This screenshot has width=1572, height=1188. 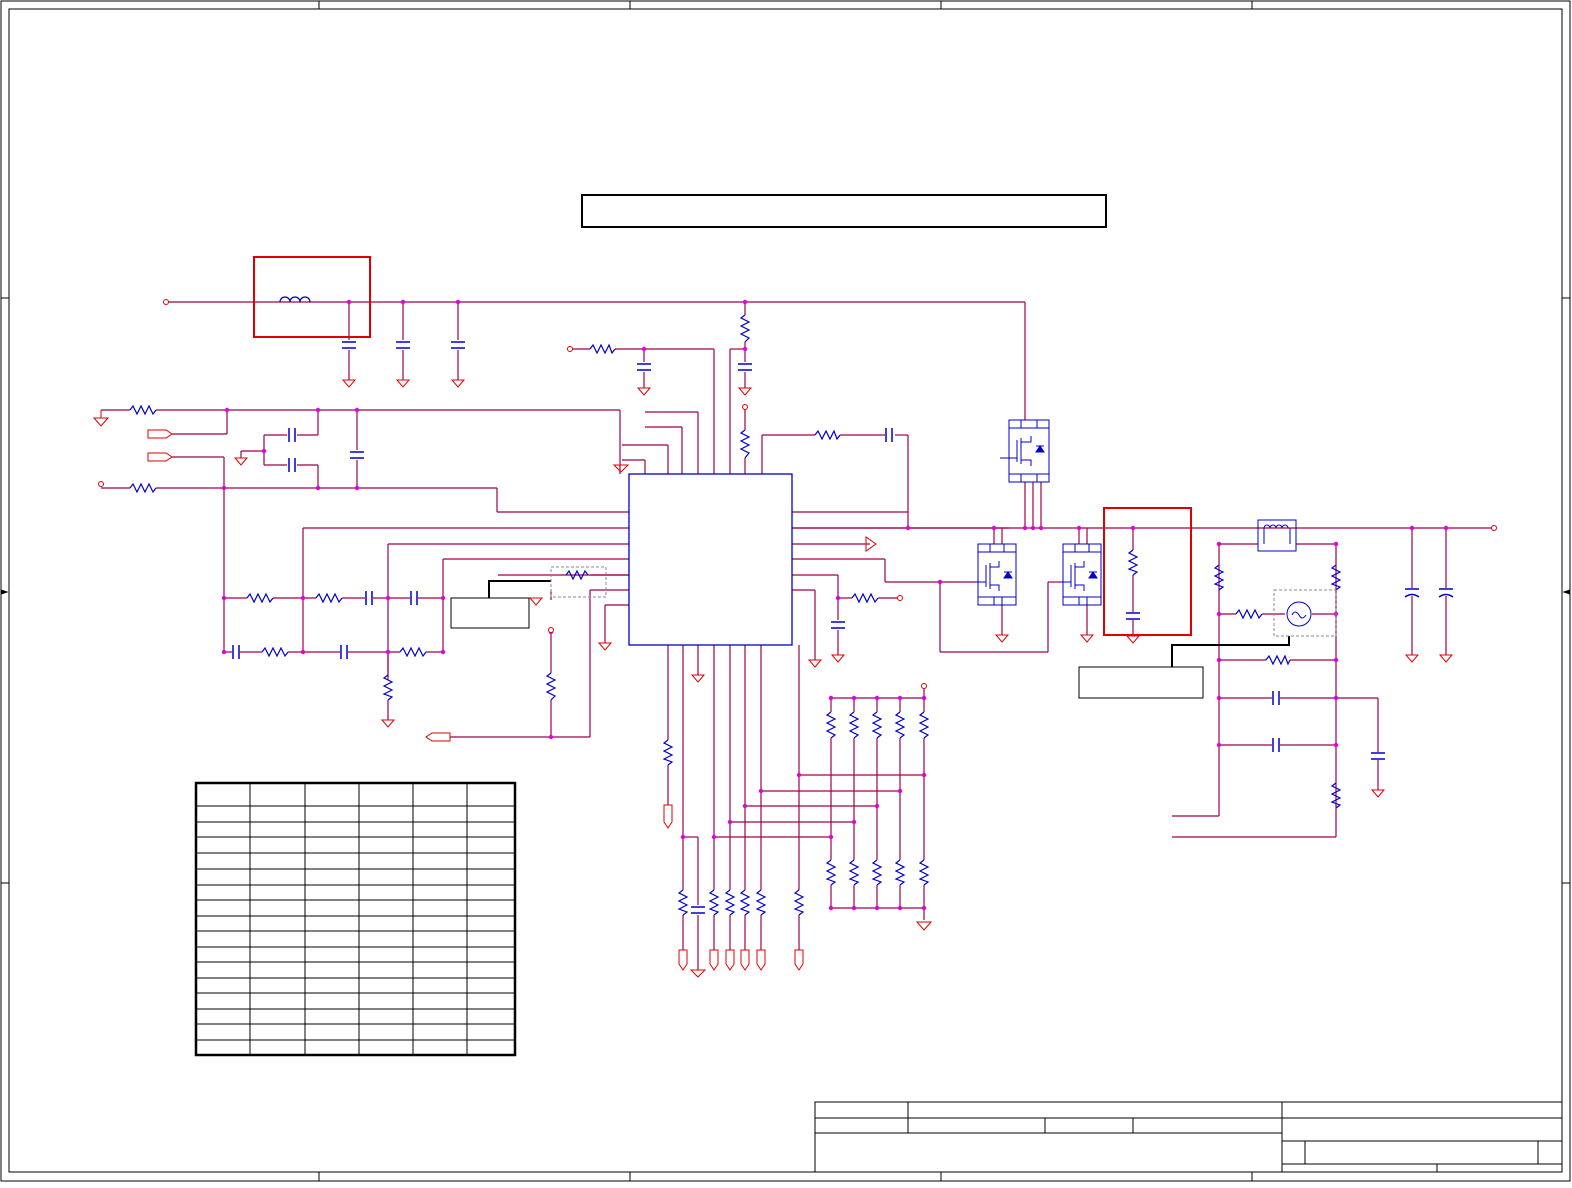 What do you see at coordinates (1277, 535) in the screenshot?
I see `current-sense-block` at bounding box center [1277, 535].